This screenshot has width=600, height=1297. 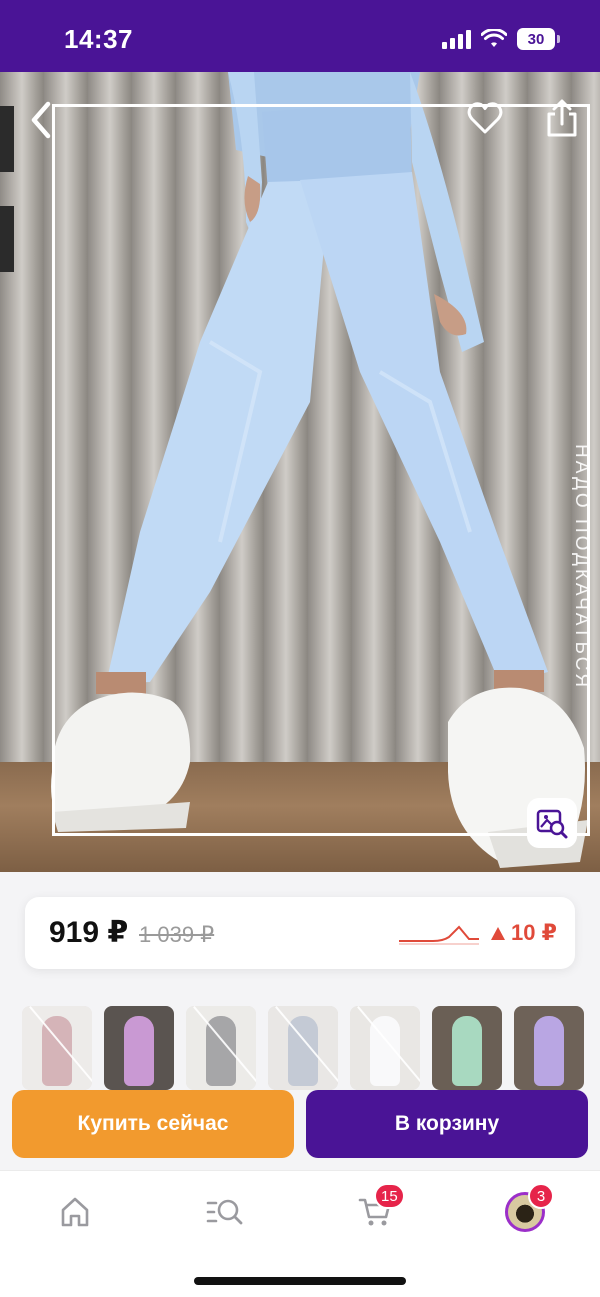 What do you see at coordinates (300, 1281) in the screenshot?
I see `home-indicator` at bounding box center [300, 1281].